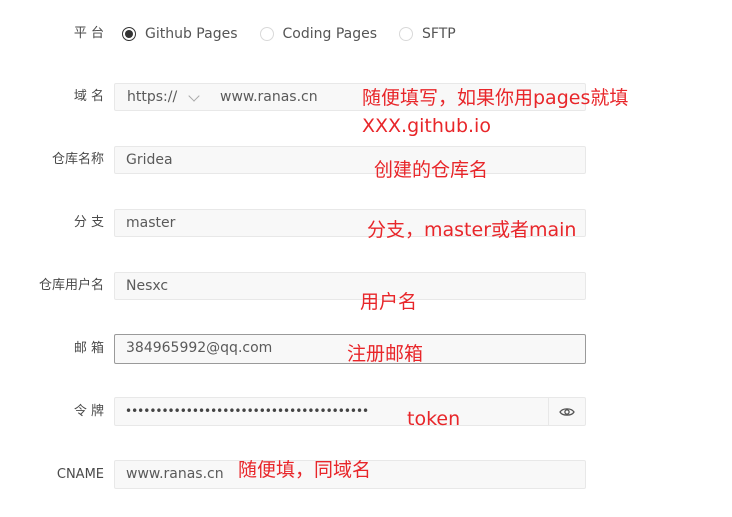 The image size is (732, 517). What do you see at coordinates (495, 98) in the screenshot?
I see `annotation-domain-line1: 随便填写，如果你用pages就填` at bounding box center [495, 98].